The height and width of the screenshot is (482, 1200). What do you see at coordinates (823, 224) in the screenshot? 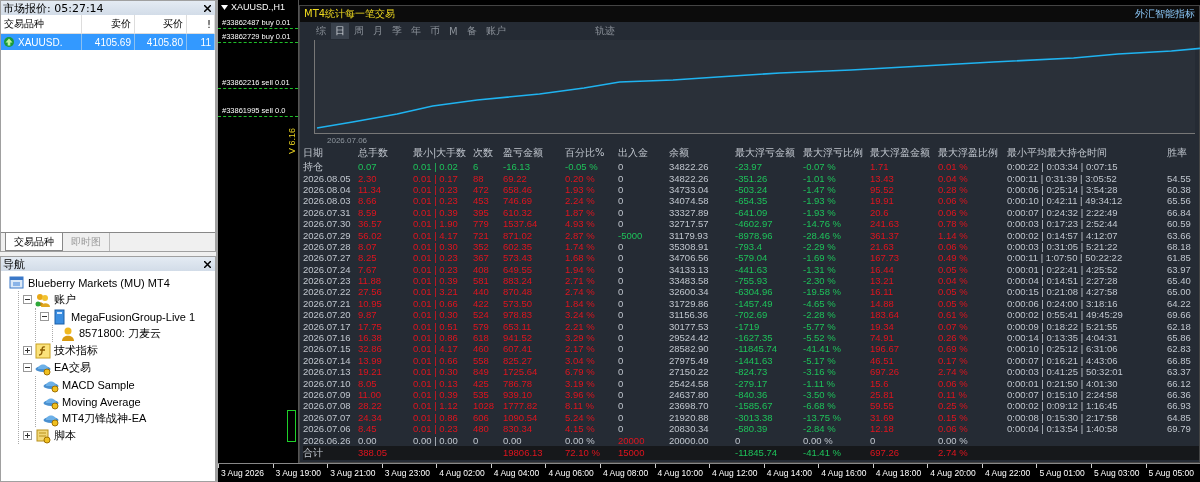
I see `table-cell-text: -14.76 %` at bounding box center [823, 224].